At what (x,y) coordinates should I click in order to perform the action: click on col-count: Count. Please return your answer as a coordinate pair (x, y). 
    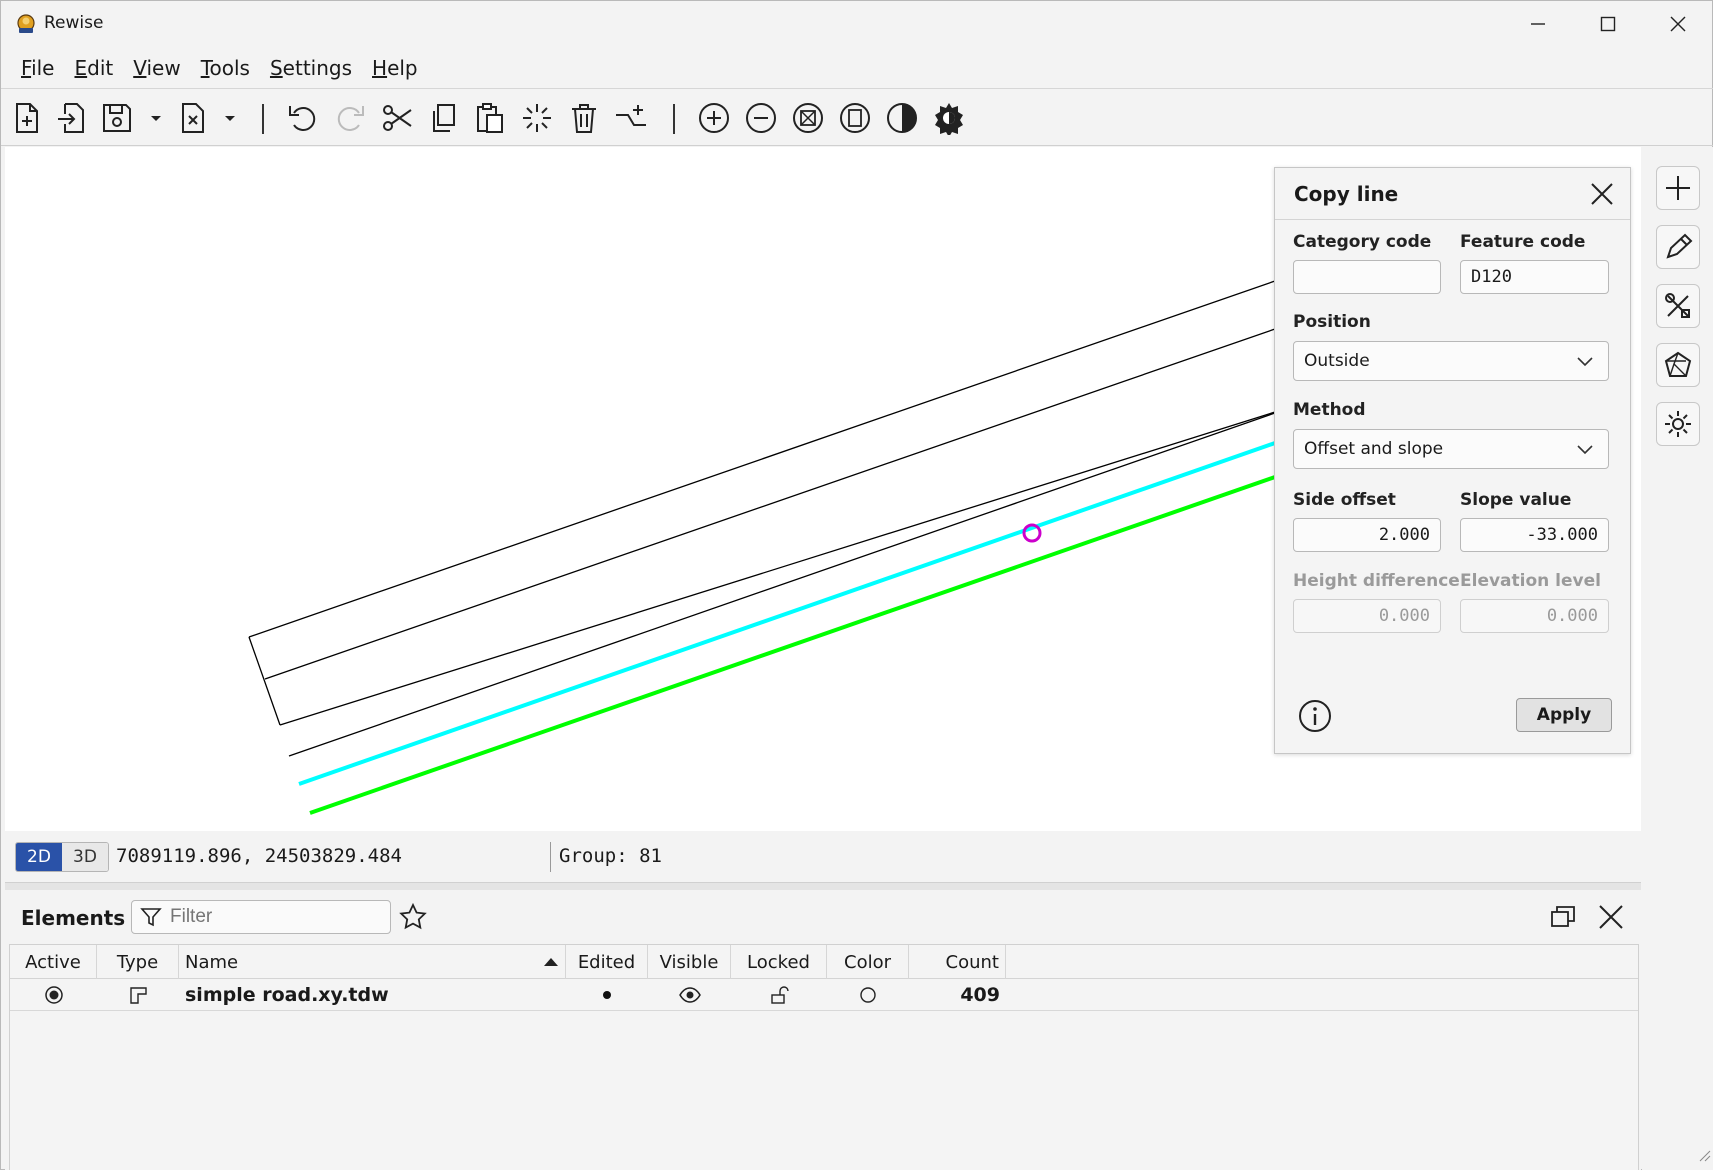
    Looking at the image, I should click on (957, 962).